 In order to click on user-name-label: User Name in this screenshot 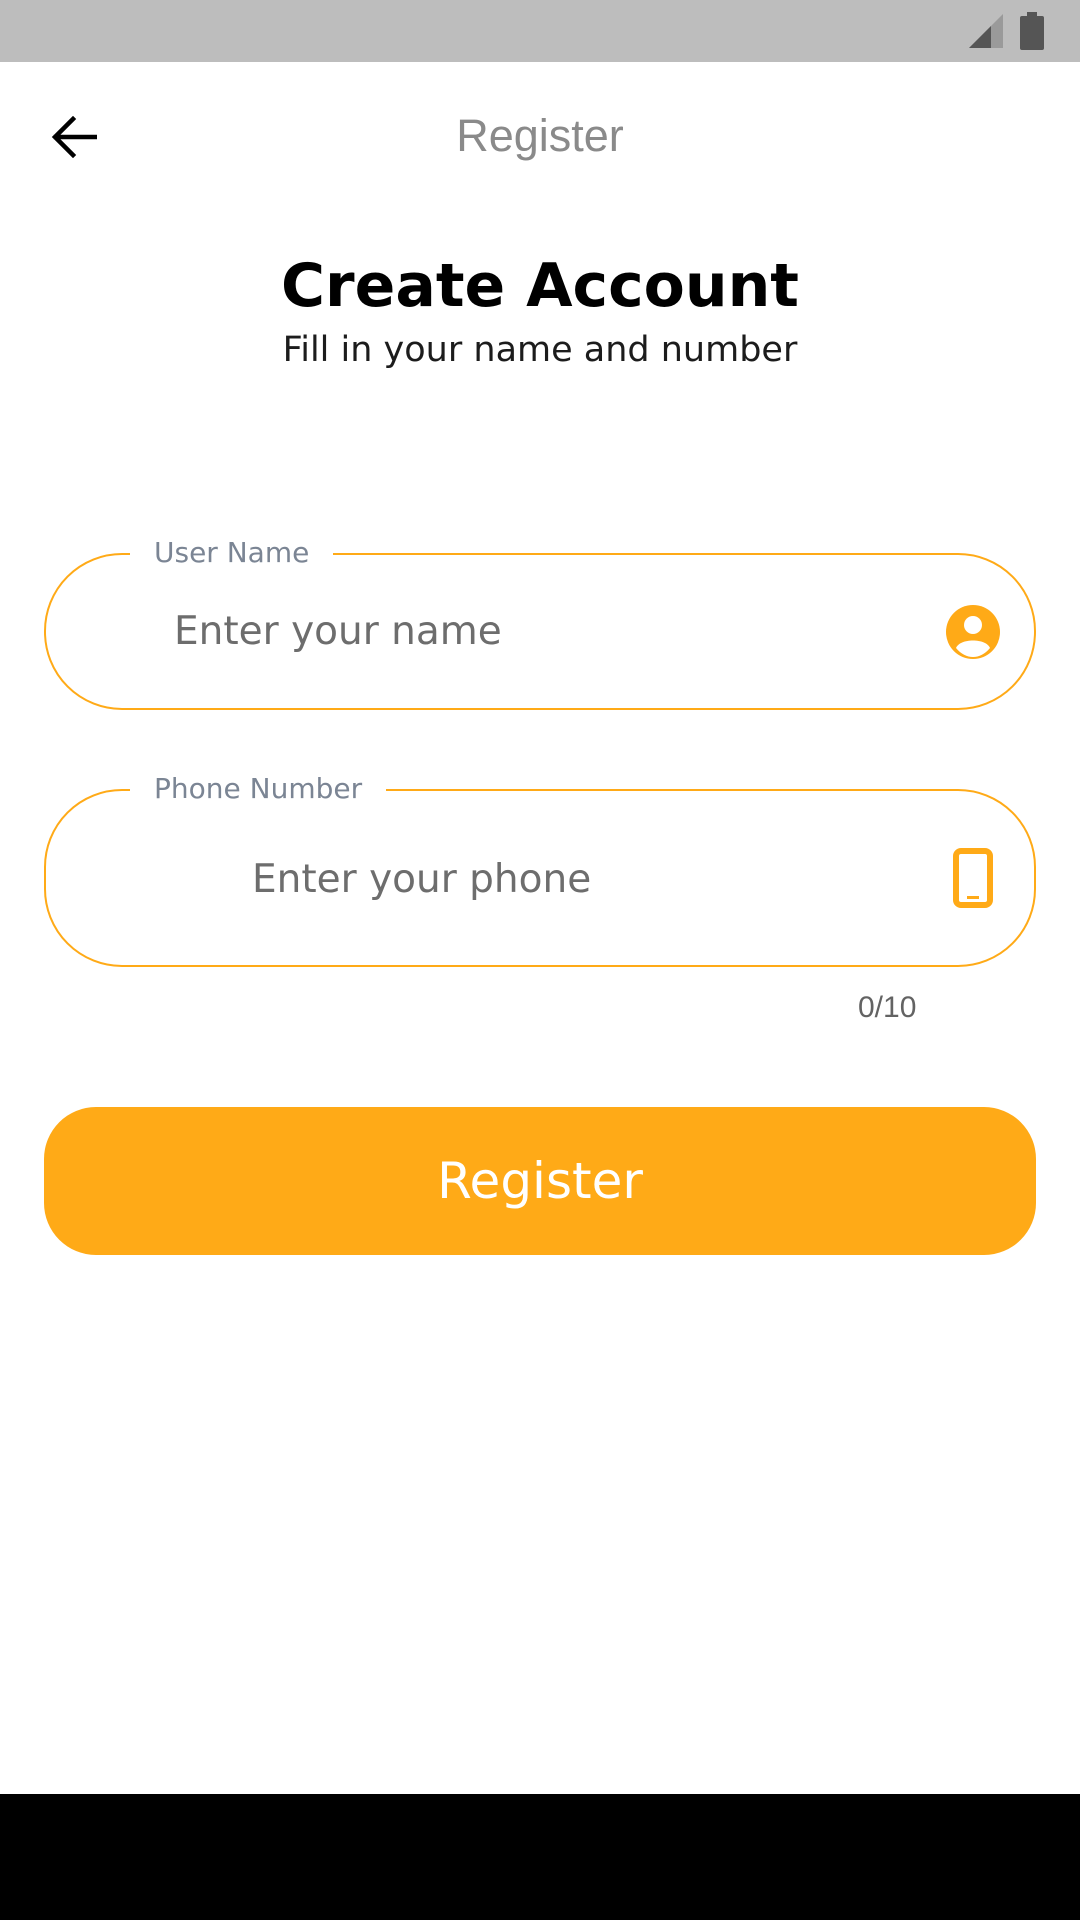, I will do `click(232, 553)`.